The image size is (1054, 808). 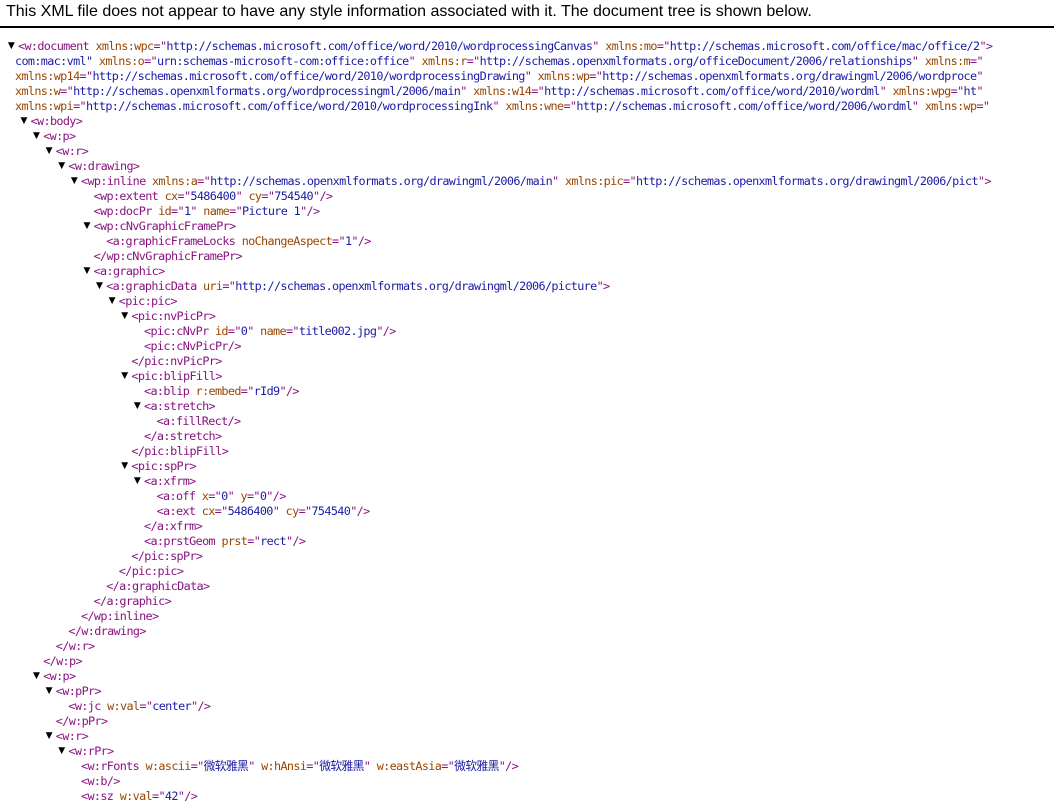 I want to click on xml-tree-line: </a:graphicData>, so click(x=527, y=586).